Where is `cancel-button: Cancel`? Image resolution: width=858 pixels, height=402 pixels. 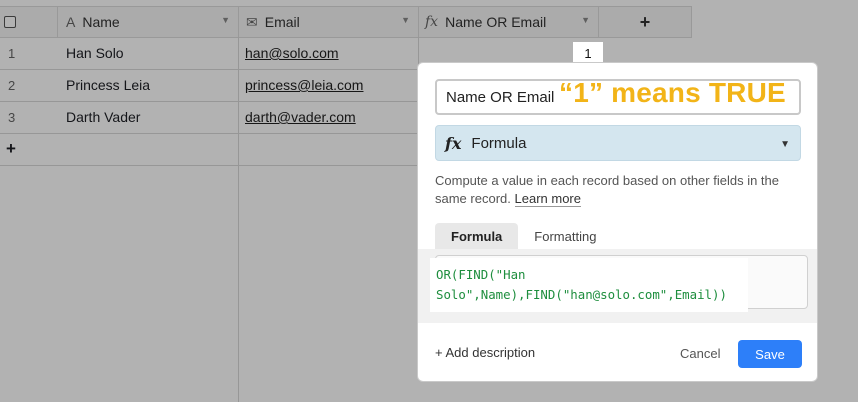 cancel-button: Cancel is located at coordinates (700, 353).